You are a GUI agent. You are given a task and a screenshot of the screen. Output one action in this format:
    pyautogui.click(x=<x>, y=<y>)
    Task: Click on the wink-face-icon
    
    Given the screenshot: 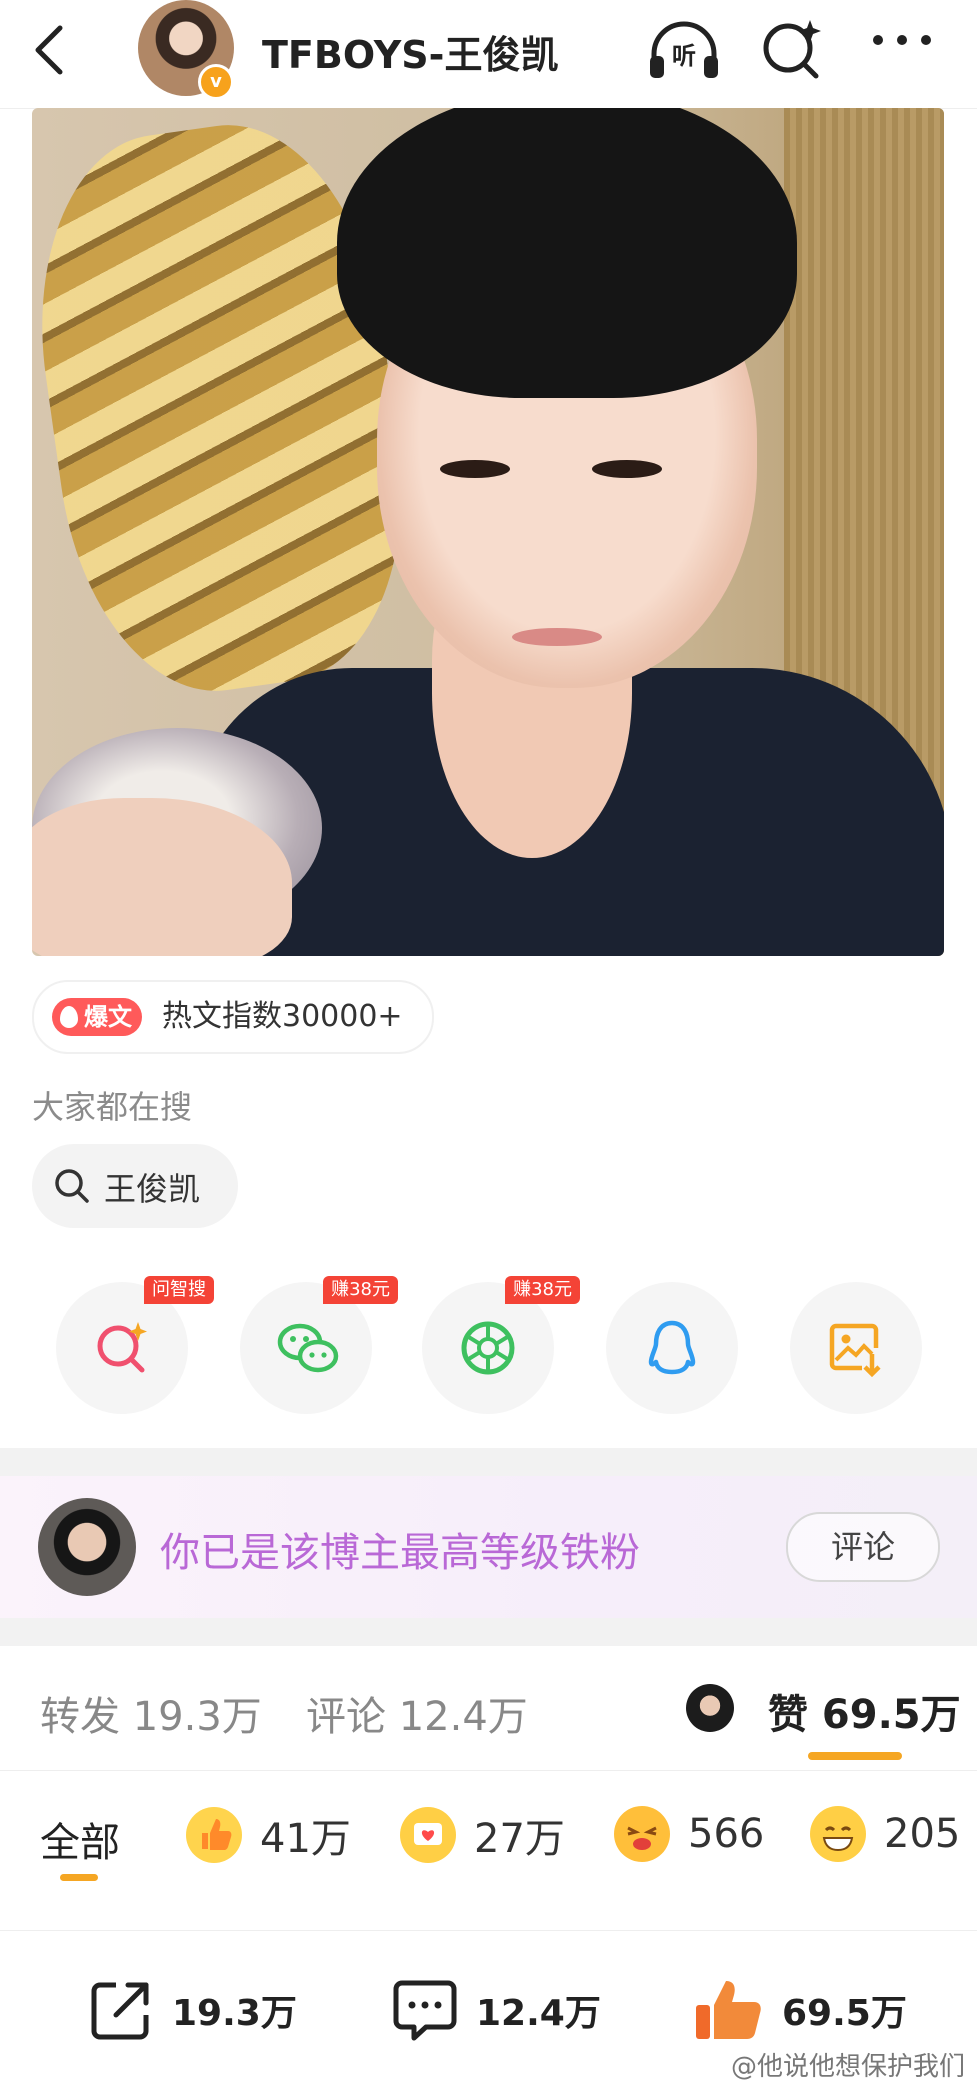 What is the action you would take?
    pyautogui.click(x=642, y=1834)
    